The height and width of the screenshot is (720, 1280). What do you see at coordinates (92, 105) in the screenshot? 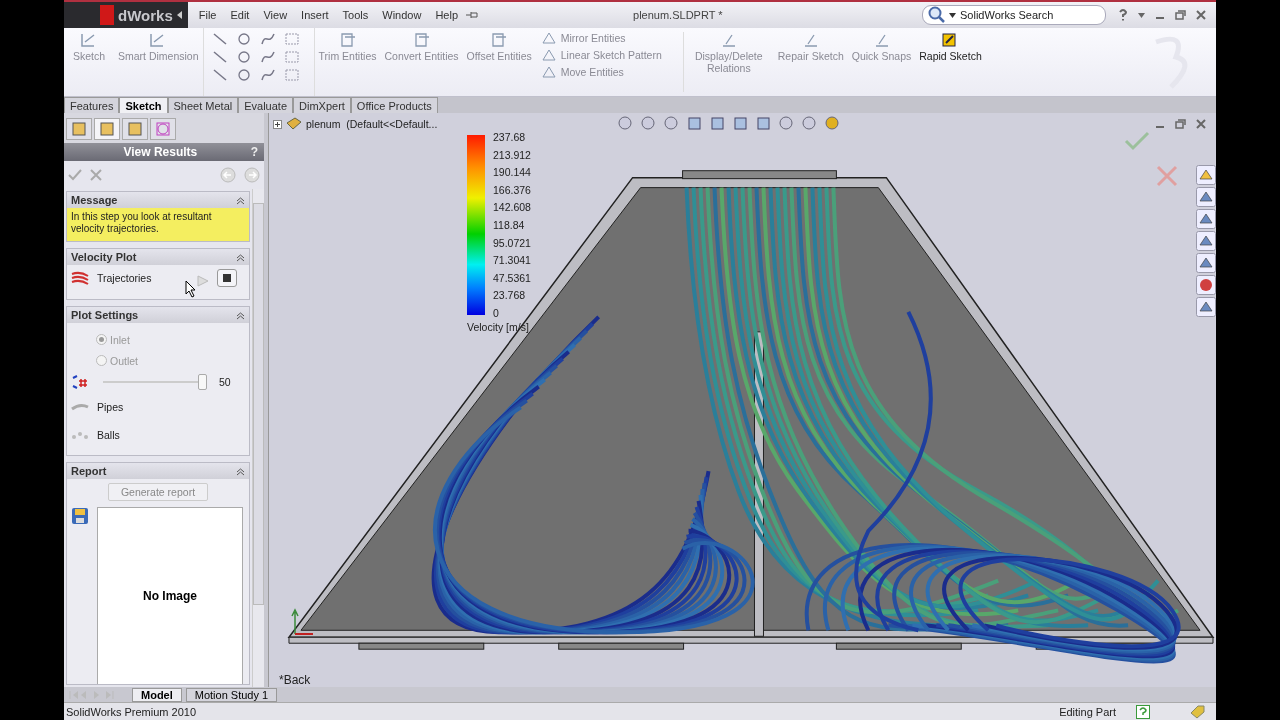
I see `tab: Features` at bounding box center [92, 105].